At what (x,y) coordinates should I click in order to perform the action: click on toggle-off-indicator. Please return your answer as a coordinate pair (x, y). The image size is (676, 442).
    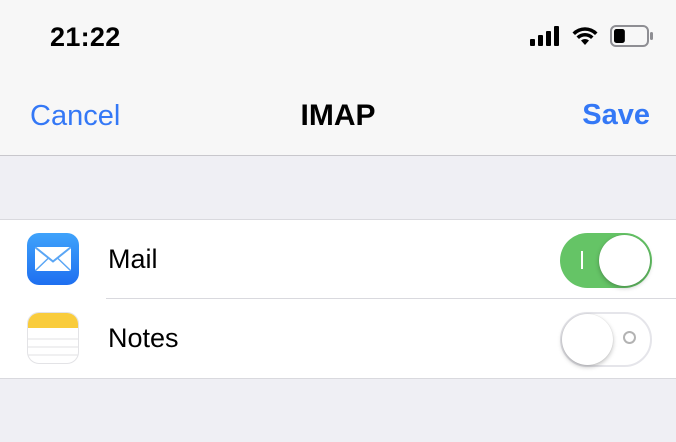
    Looking at the image, I should click on (629, 337).